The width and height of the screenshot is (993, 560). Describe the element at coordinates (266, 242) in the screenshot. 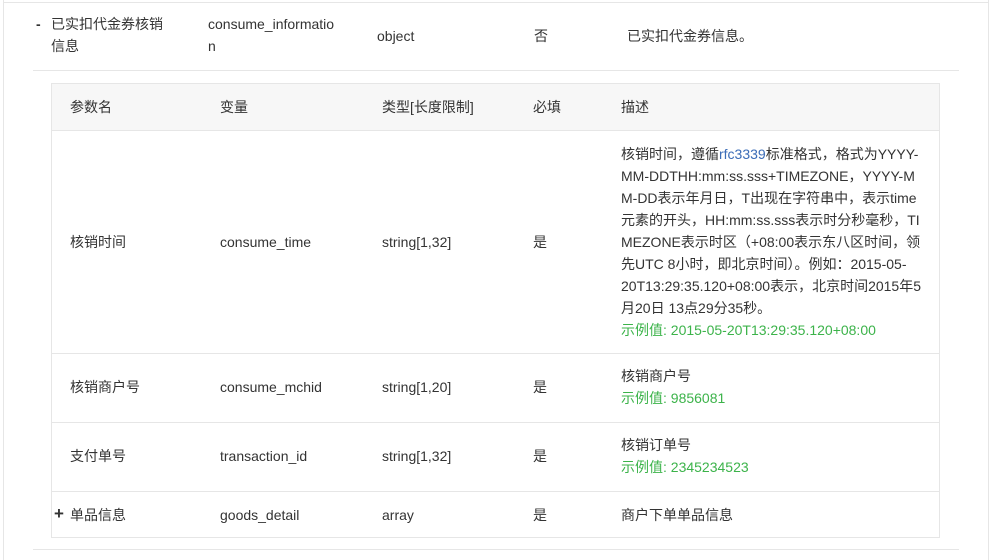

I see `row-variable: consume_time` at that location.